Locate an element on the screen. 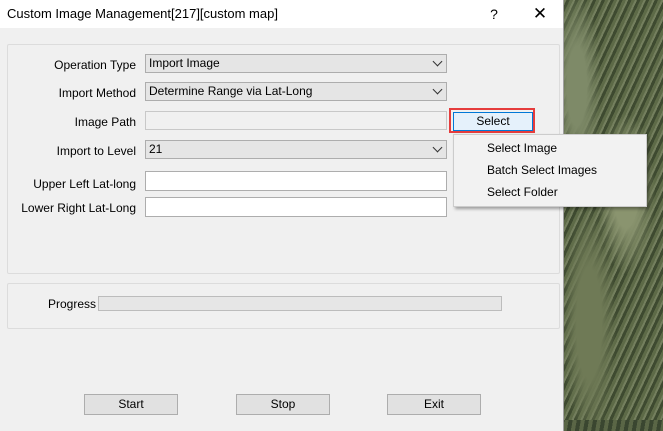  operation-type-value: Import Image is located at coordinates (184, 63).